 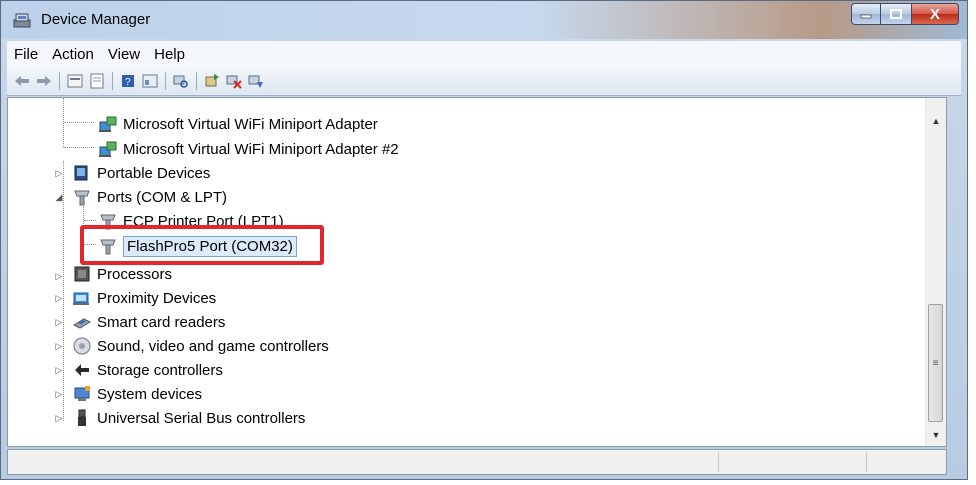 What do you see at coordinates (157, 298) in the screenshot?
I see `tree-item-label: Proximity Devices` at bounding box center [157, 298].